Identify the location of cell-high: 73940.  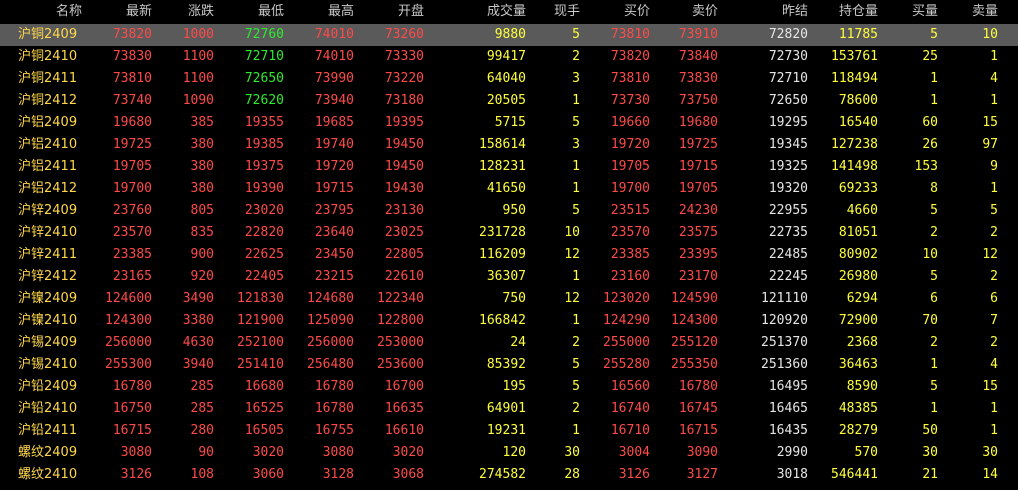
(334, 100).